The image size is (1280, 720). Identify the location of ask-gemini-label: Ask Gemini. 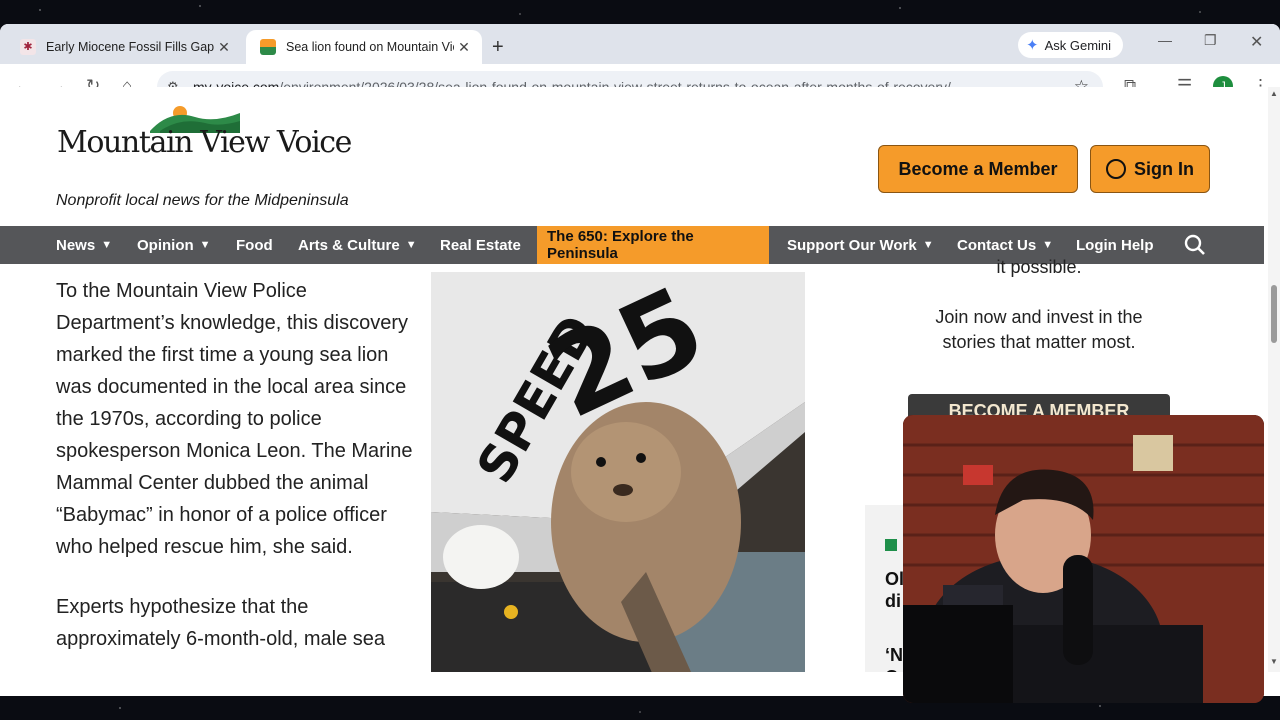
(1078, 45).